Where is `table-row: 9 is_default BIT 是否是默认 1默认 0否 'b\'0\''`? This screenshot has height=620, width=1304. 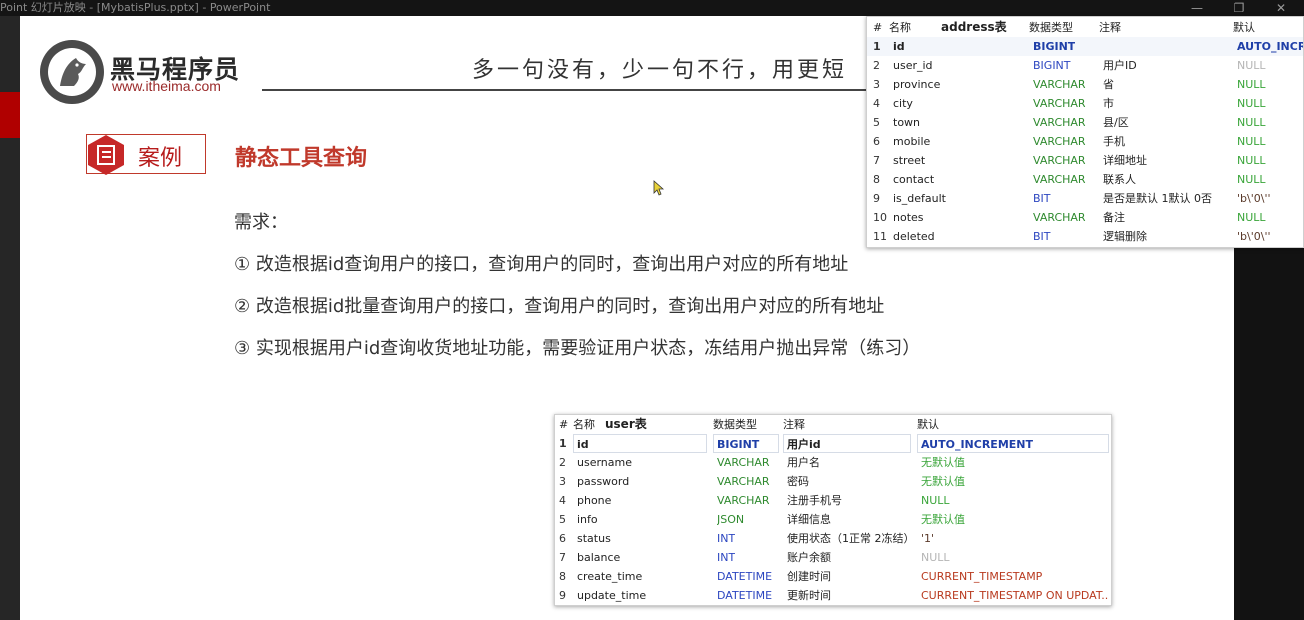
table-row: 9 is_default BIT 是否是默认 1默认 0否 'b\'0\'' is located at coordinates (1085, 198).